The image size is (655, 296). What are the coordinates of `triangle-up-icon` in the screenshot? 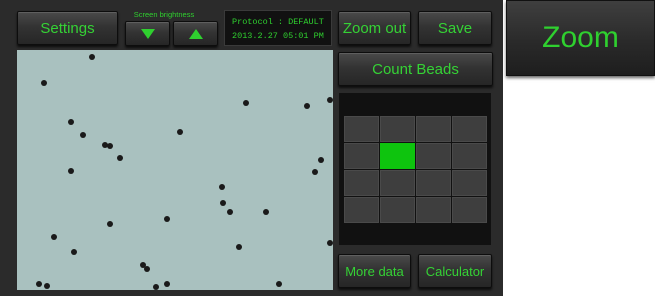 It's located at (195, 33).